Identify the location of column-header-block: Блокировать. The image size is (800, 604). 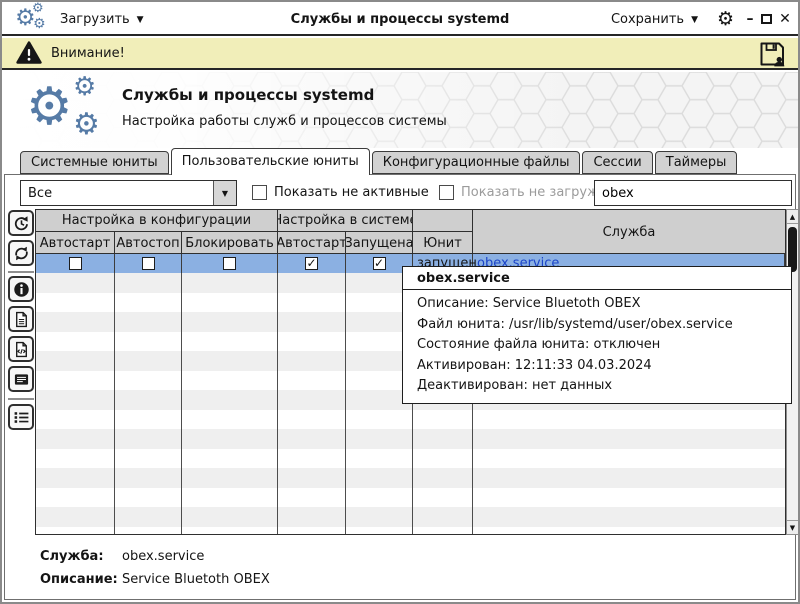
(230, 243).